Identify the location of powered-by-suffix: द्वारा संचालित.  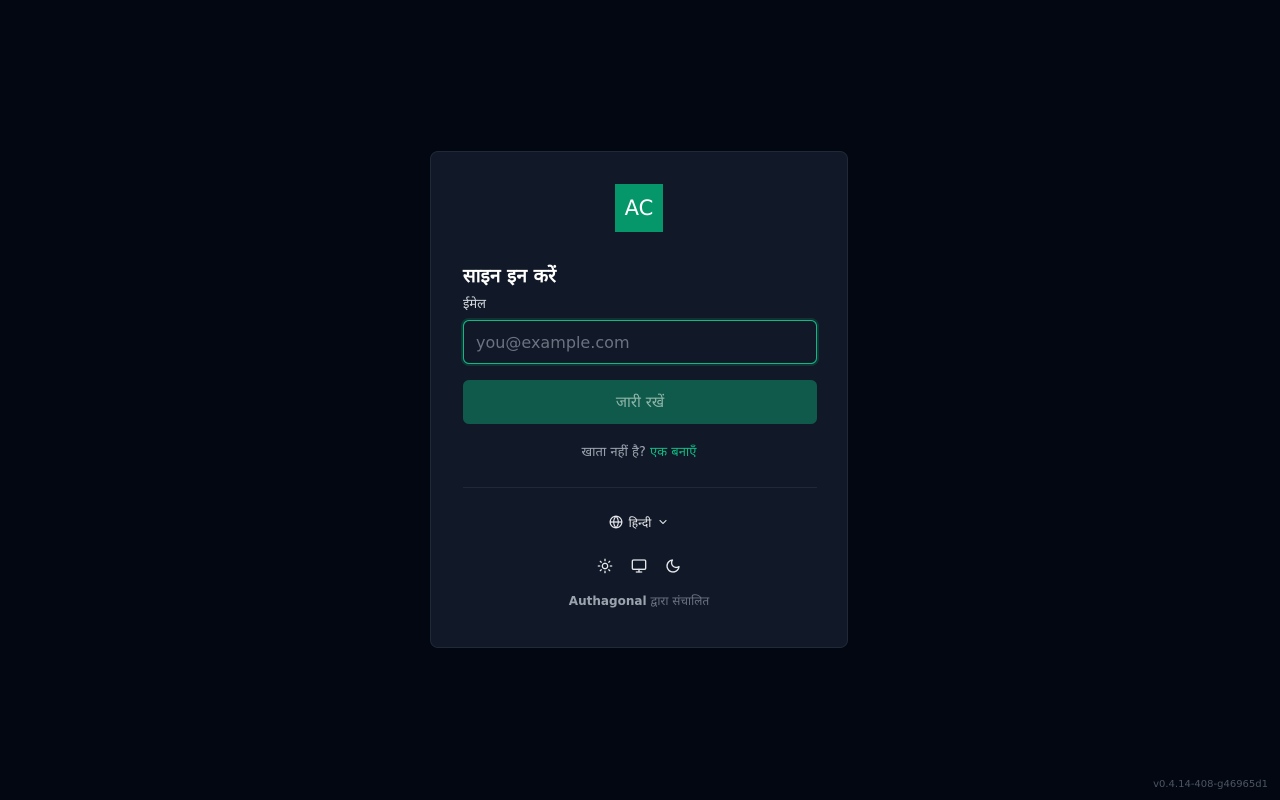
(680, 601).